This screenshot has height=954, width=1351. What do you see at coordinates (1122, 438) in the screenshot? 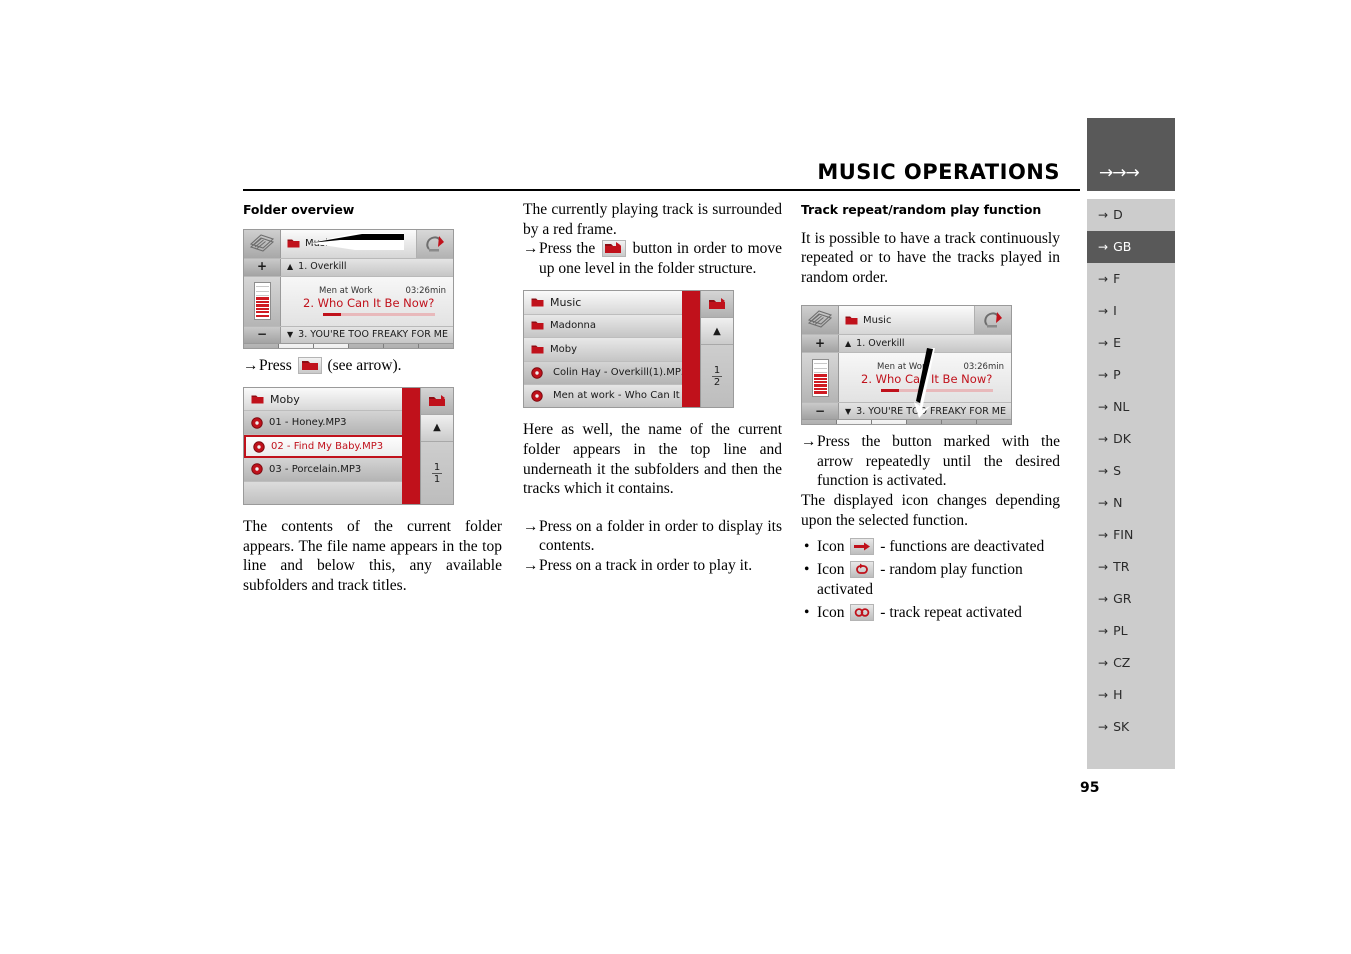
I see `sidebar-item-label: DK` at bounding box center [1122, 438].